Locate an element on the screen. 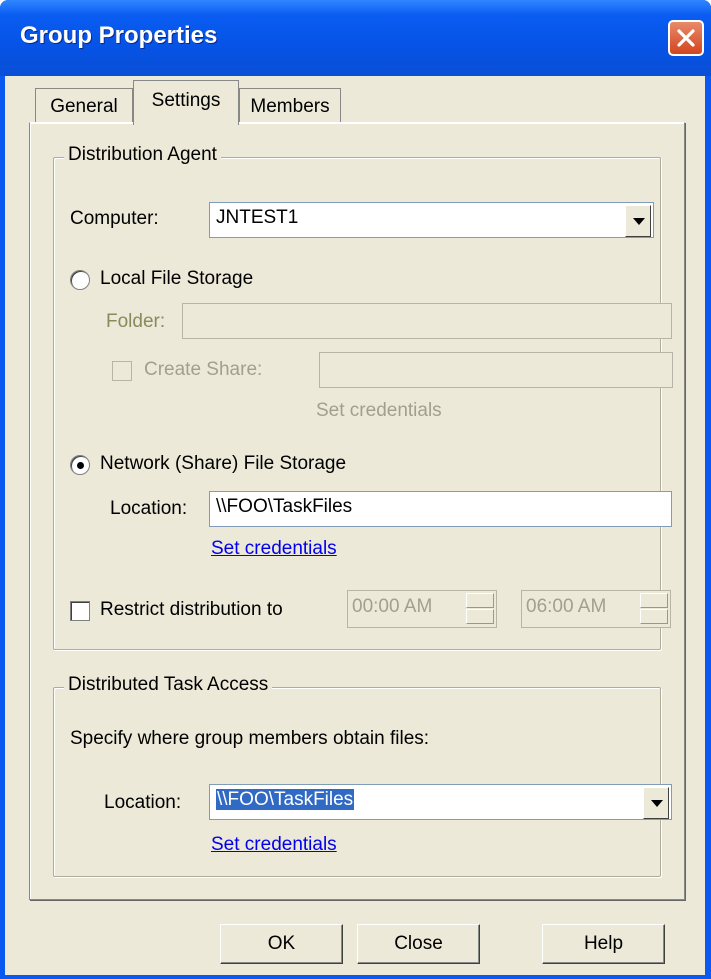 The height and width of the screenshot is (979, 711). close-icon is located at coordinates (686, 38).